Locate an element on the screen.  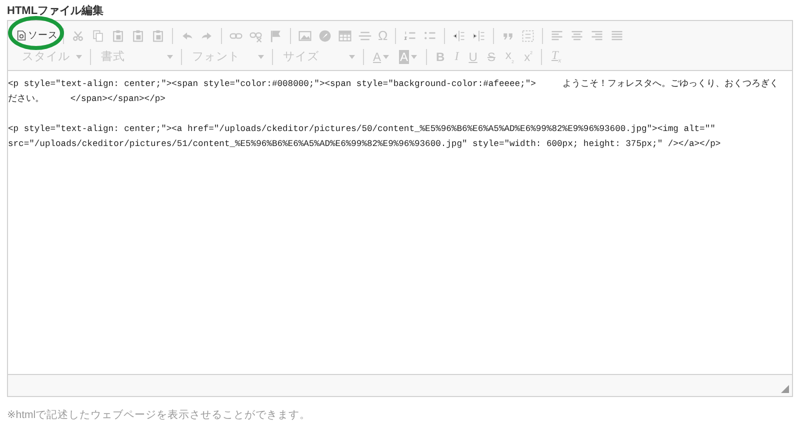
code-line: src="/uploads/ckeditor/pictures/51/content_%E5%96%B6%E6%A5%AD%E6%99%82%E9%96%93600.jpg" style="width: 600px; height: 375px;" /></a></p> is located at coordinates (364, 144).